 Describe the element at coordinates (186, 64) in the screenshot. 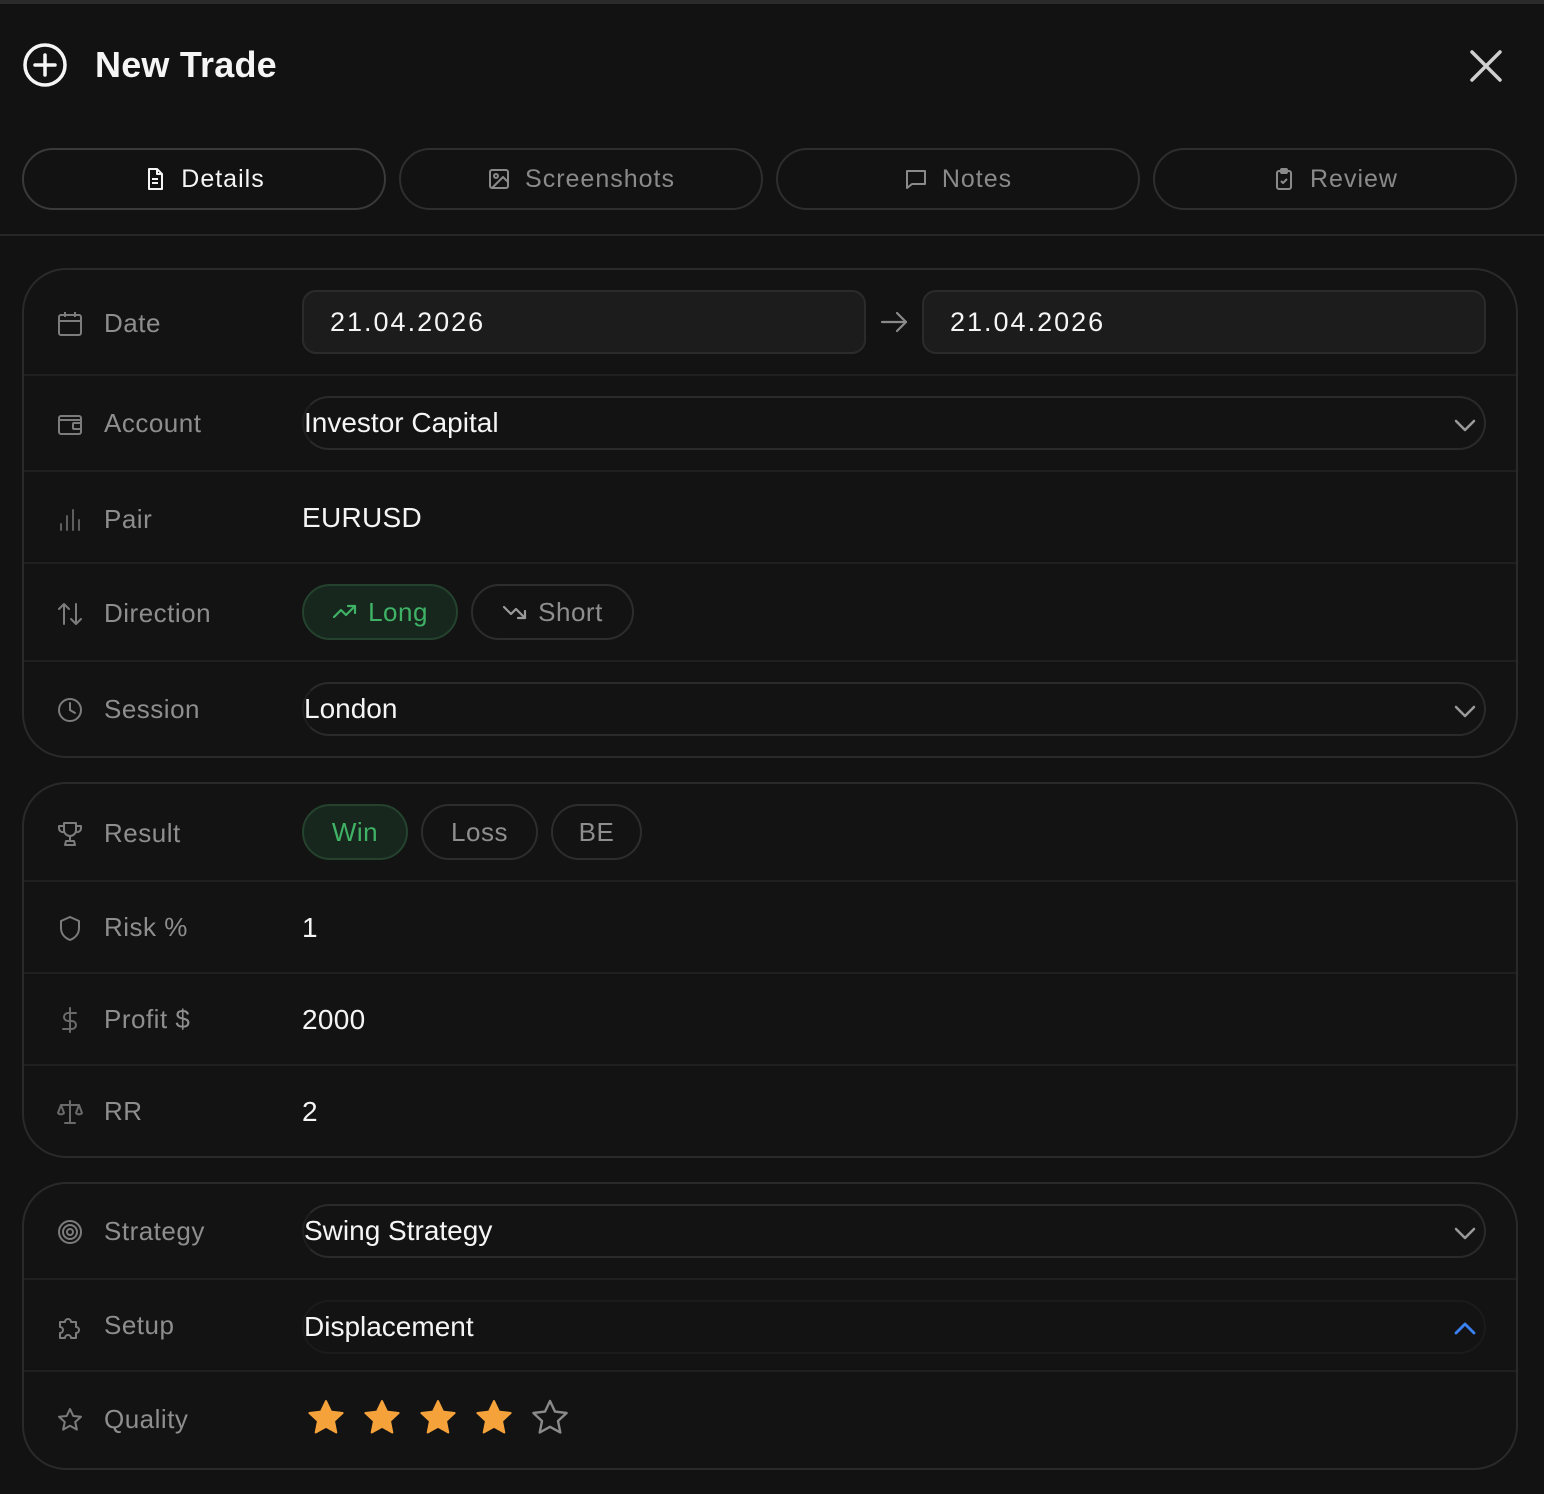

I see `dialog-title: New Trade` at that location.